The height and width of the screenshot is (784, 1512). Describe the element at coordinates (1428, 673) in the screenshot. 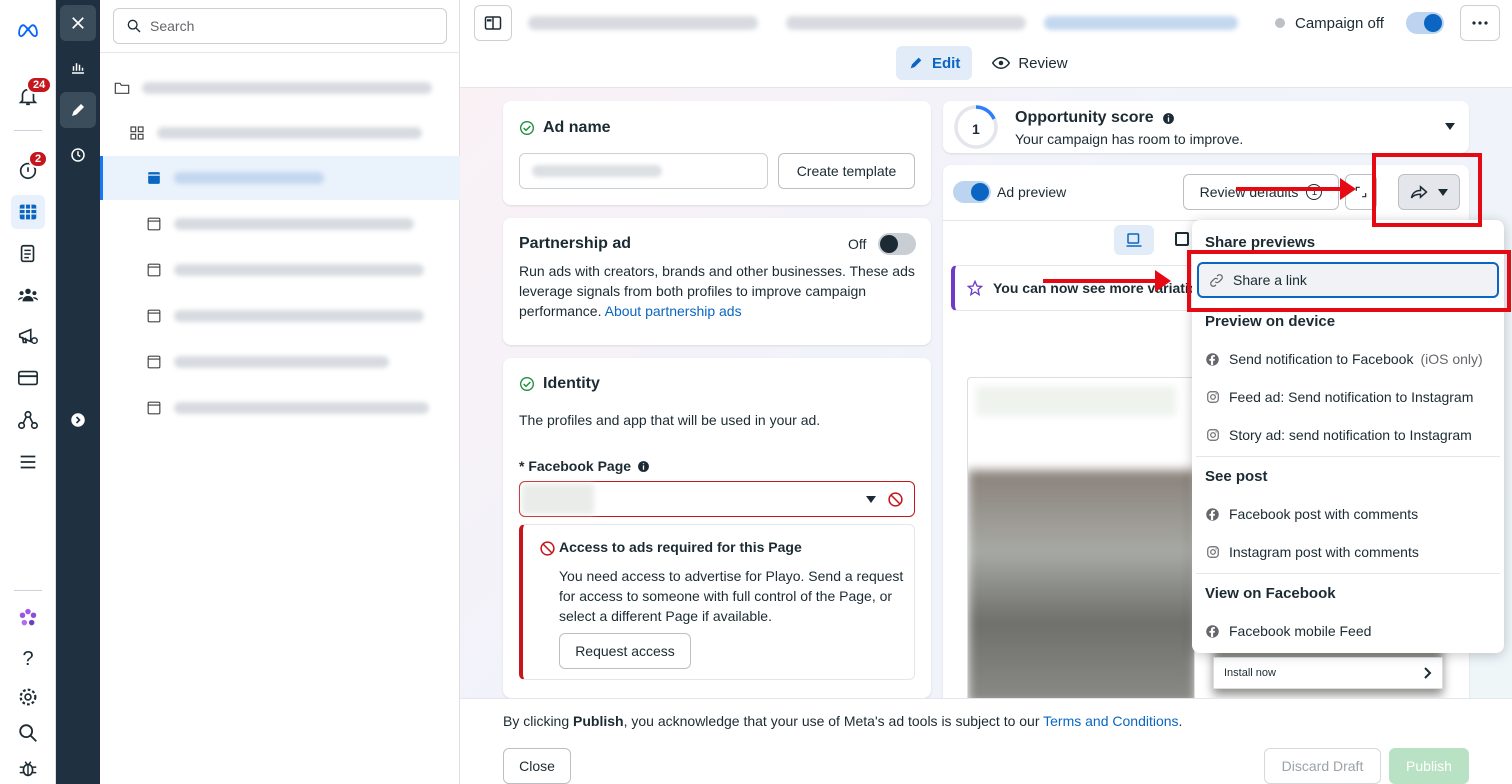

I see `chevron-right-icon` at that location.